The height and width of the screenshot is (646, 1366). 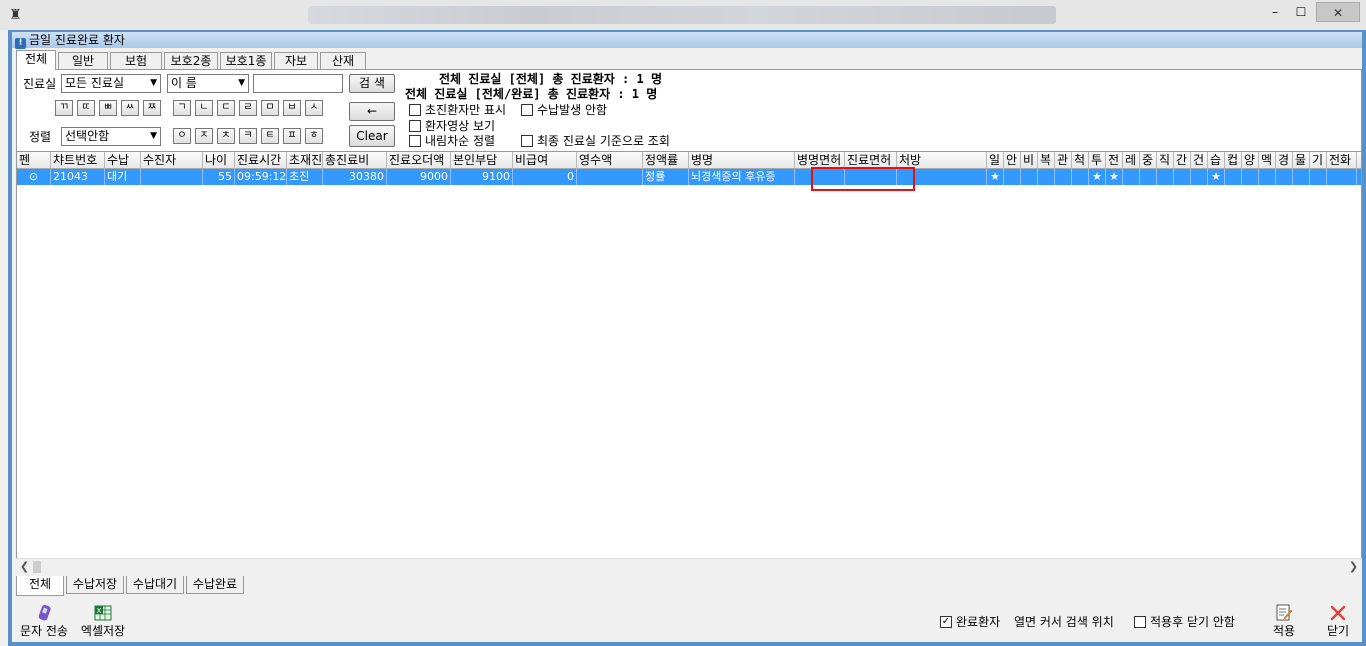 What do you see at coordinates (343, 60) in the screenshot?
I see `tab-industrial: 산재` at bounding box center [343, 60].